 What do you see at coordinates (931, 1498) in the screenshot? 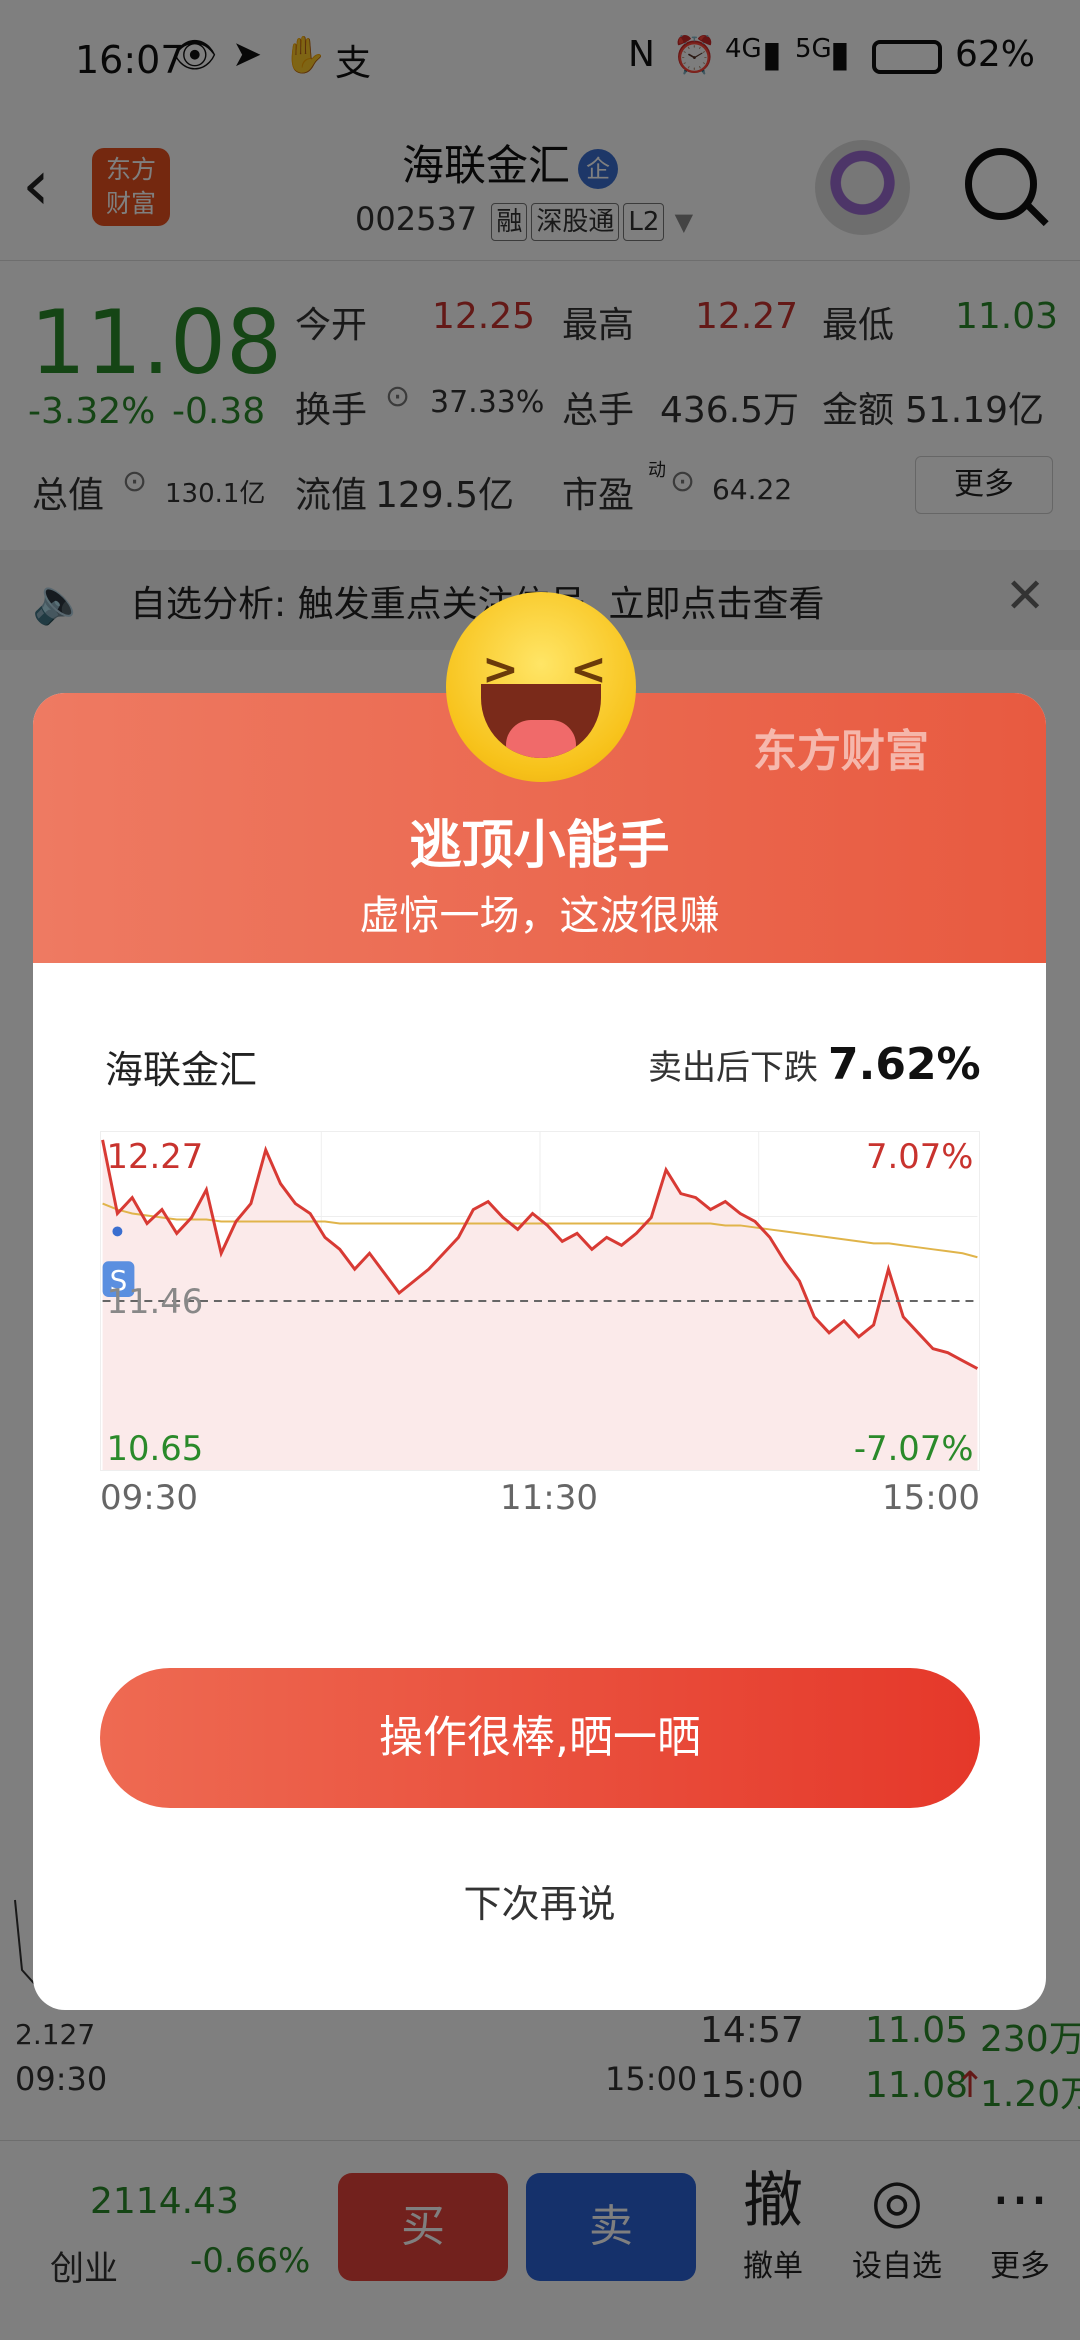
I see `x-tick-end: 15:00` at bounding box center [931, 1498].